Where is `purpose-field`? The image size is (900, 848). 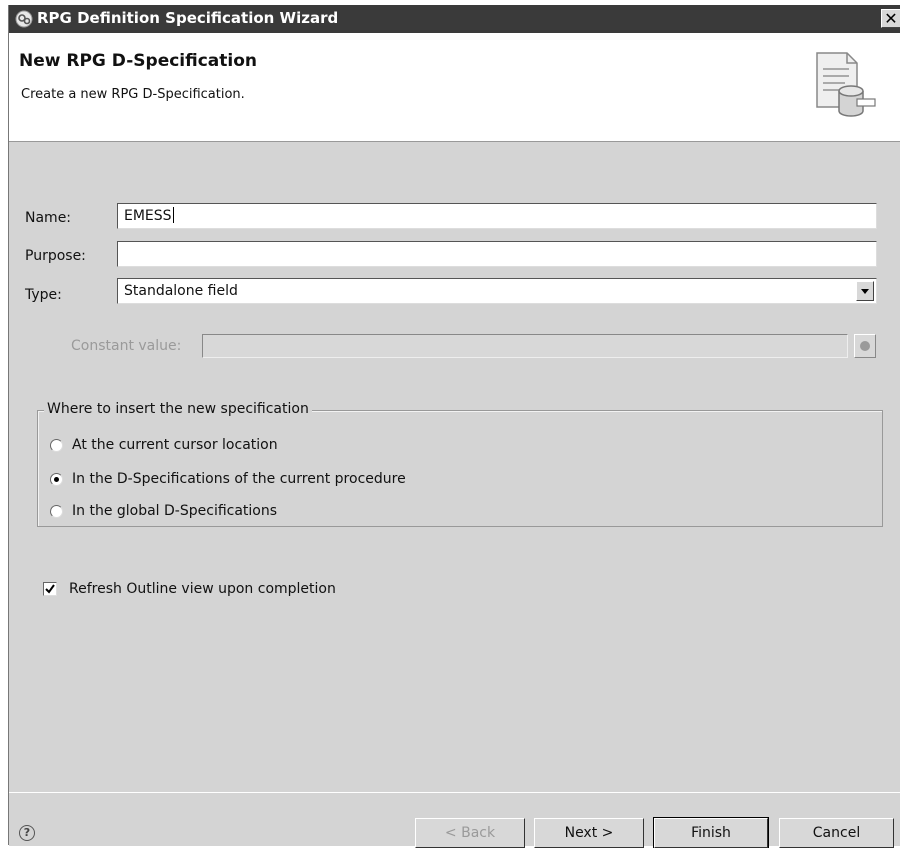
purpose-field is located at coordinates (497, 254).